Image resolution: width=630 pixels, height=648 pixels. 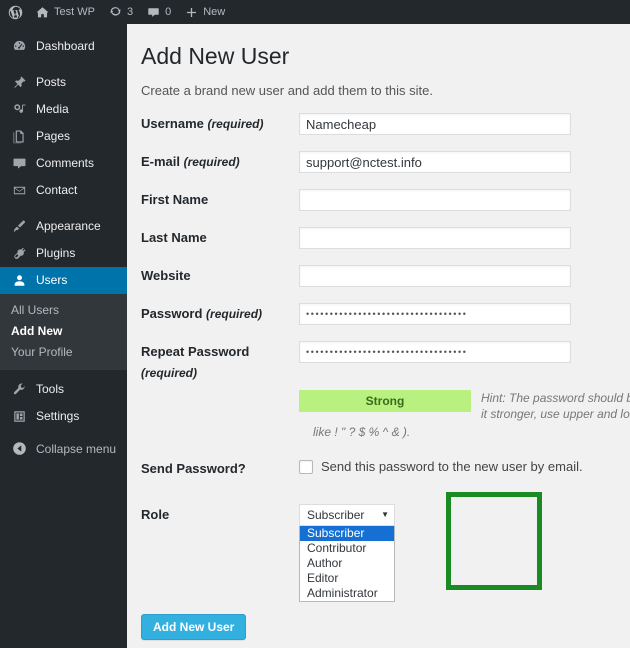 I want to click on sidebar-item-label: Pages, so click(x=53, y=136).